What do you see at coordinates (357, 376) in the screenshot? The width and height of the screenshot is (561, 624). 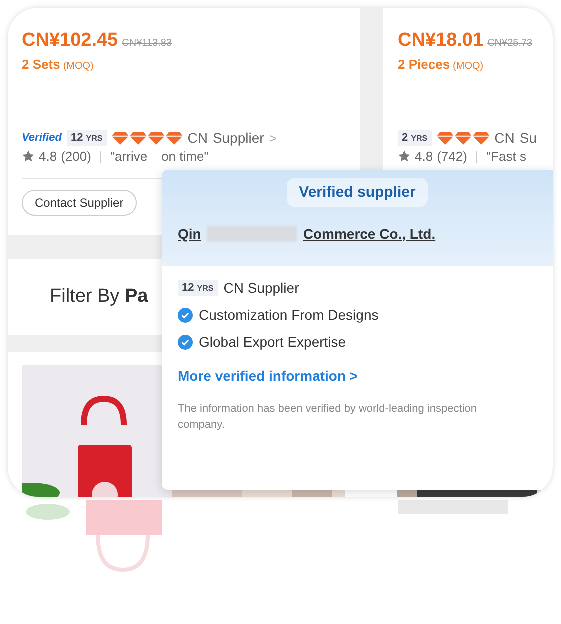 I see `more-info-link: More verified information >` at bounding box center [357, 376].